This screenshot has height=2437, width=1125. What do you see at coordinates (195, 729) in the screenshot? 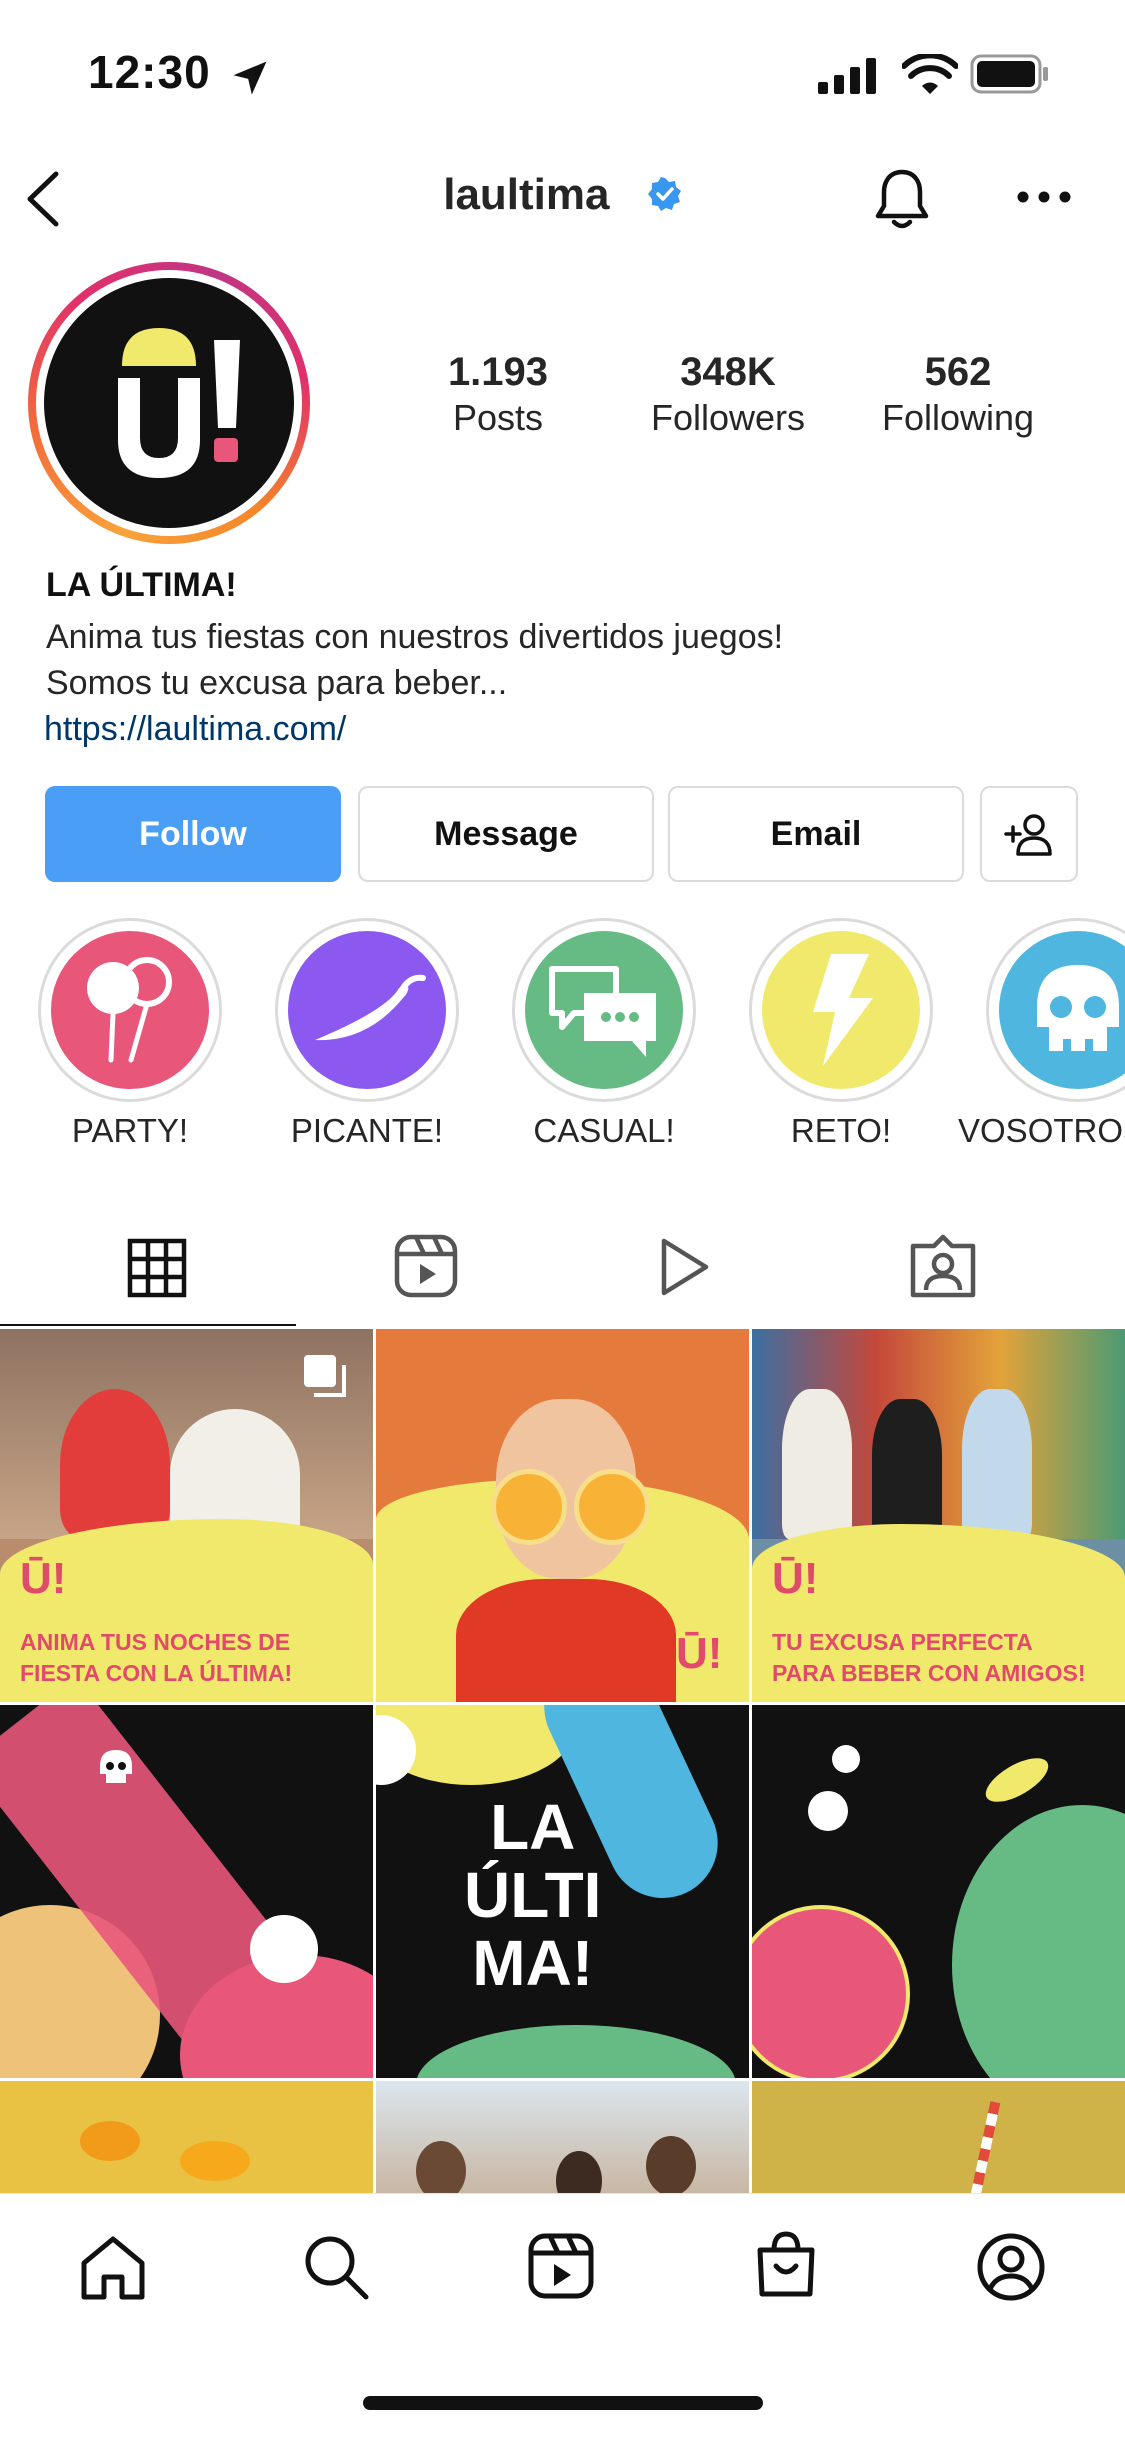
I see `bio-website-link: https://laultima.com/` at bounding box center [195, 729].